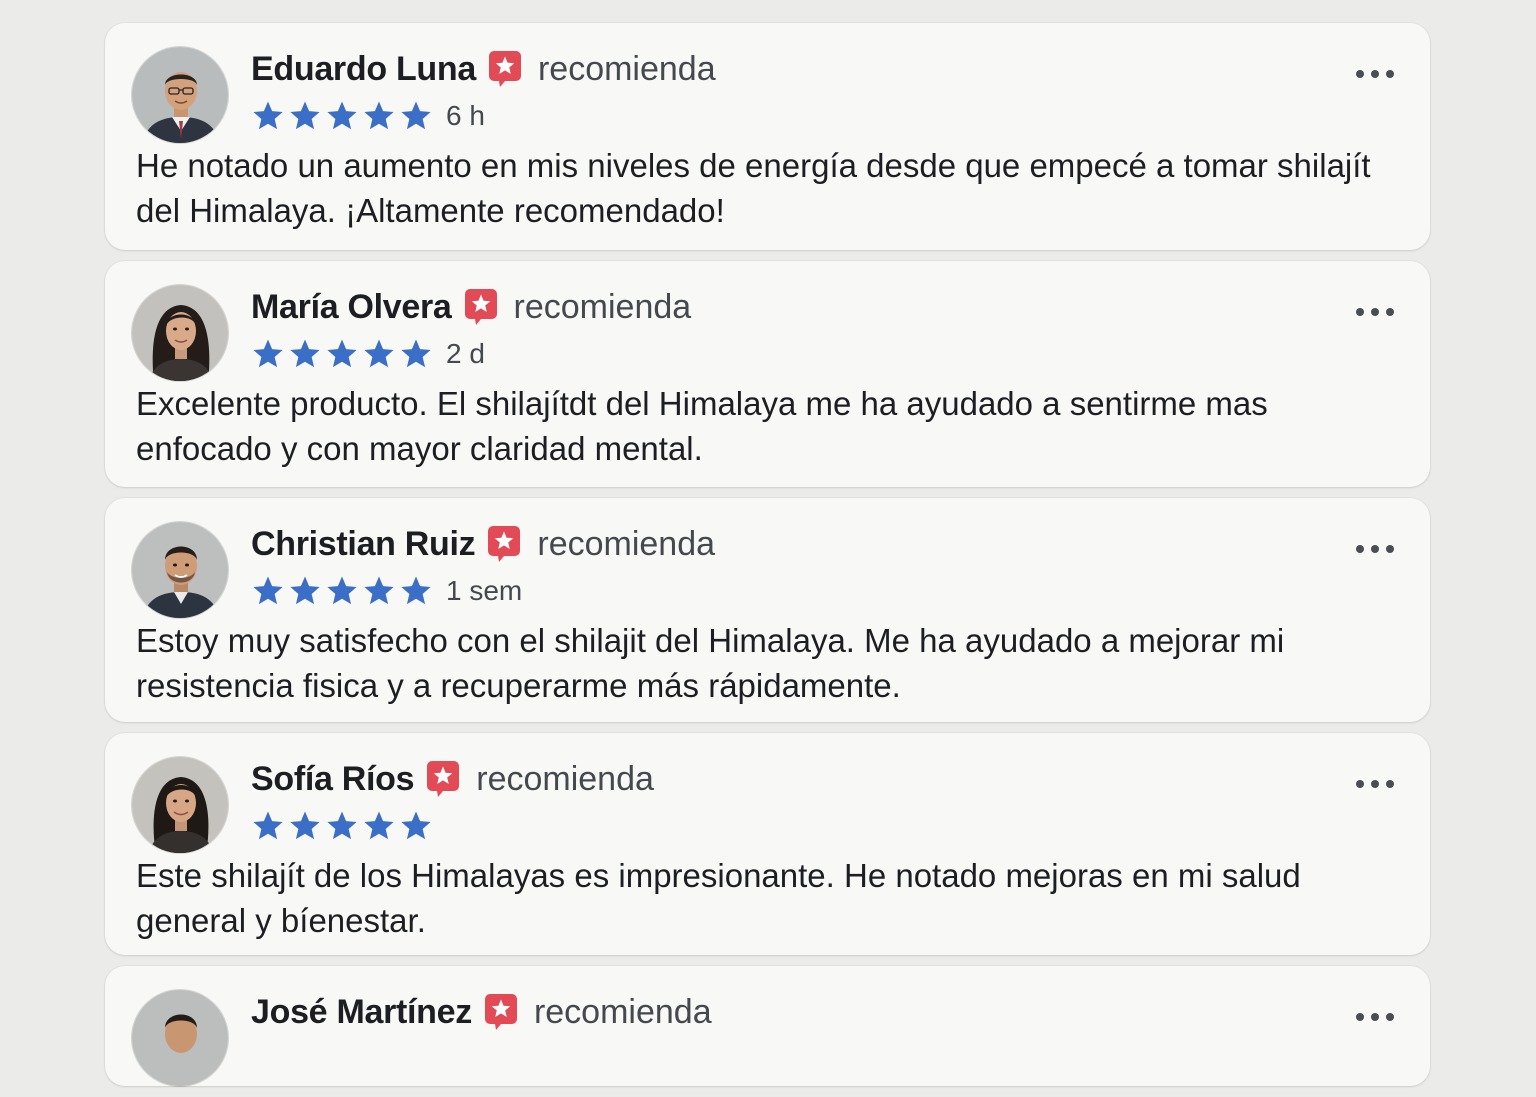 The height and width of the screenshot is (1097, 1536). I want to click on timestamp: 2 d, so click(465, 354).